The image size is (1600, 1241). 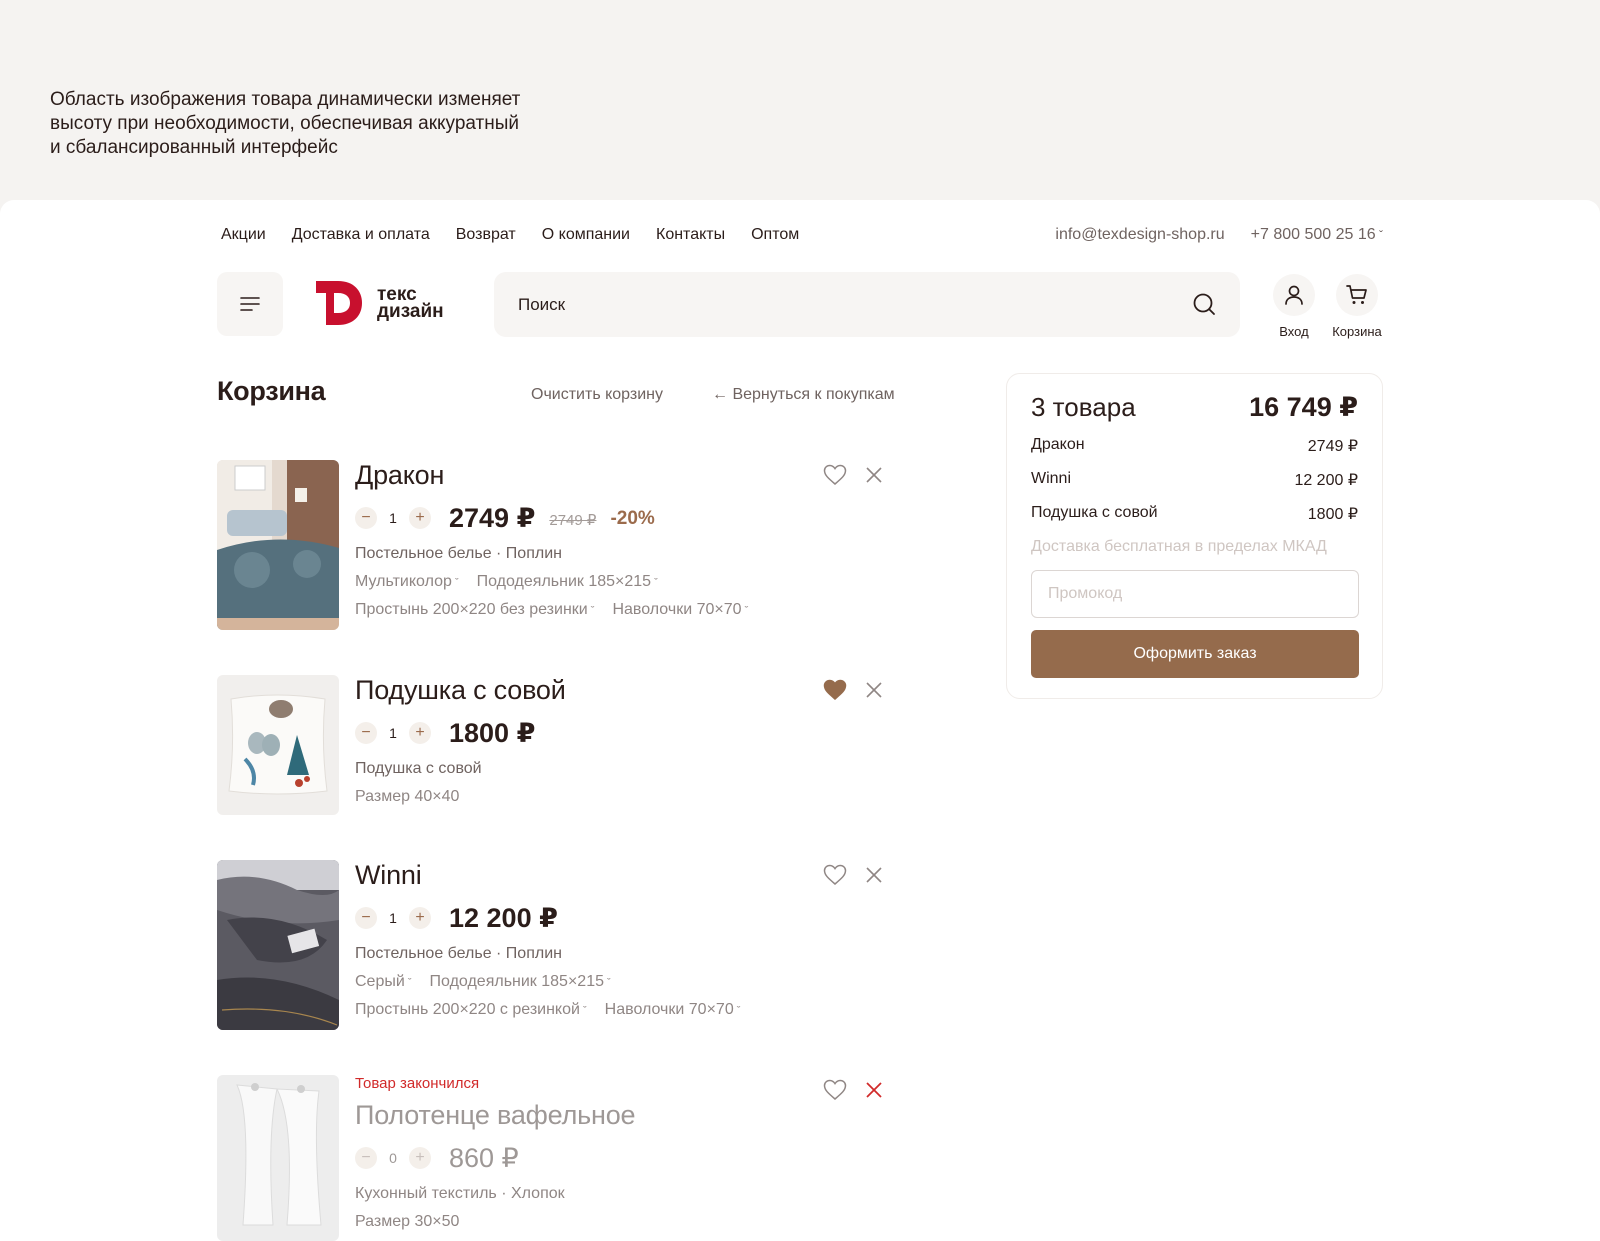 What do you see at coordinates (838, 304) in the screenshot?
I see `search-input` at bounding box center [838, 304].